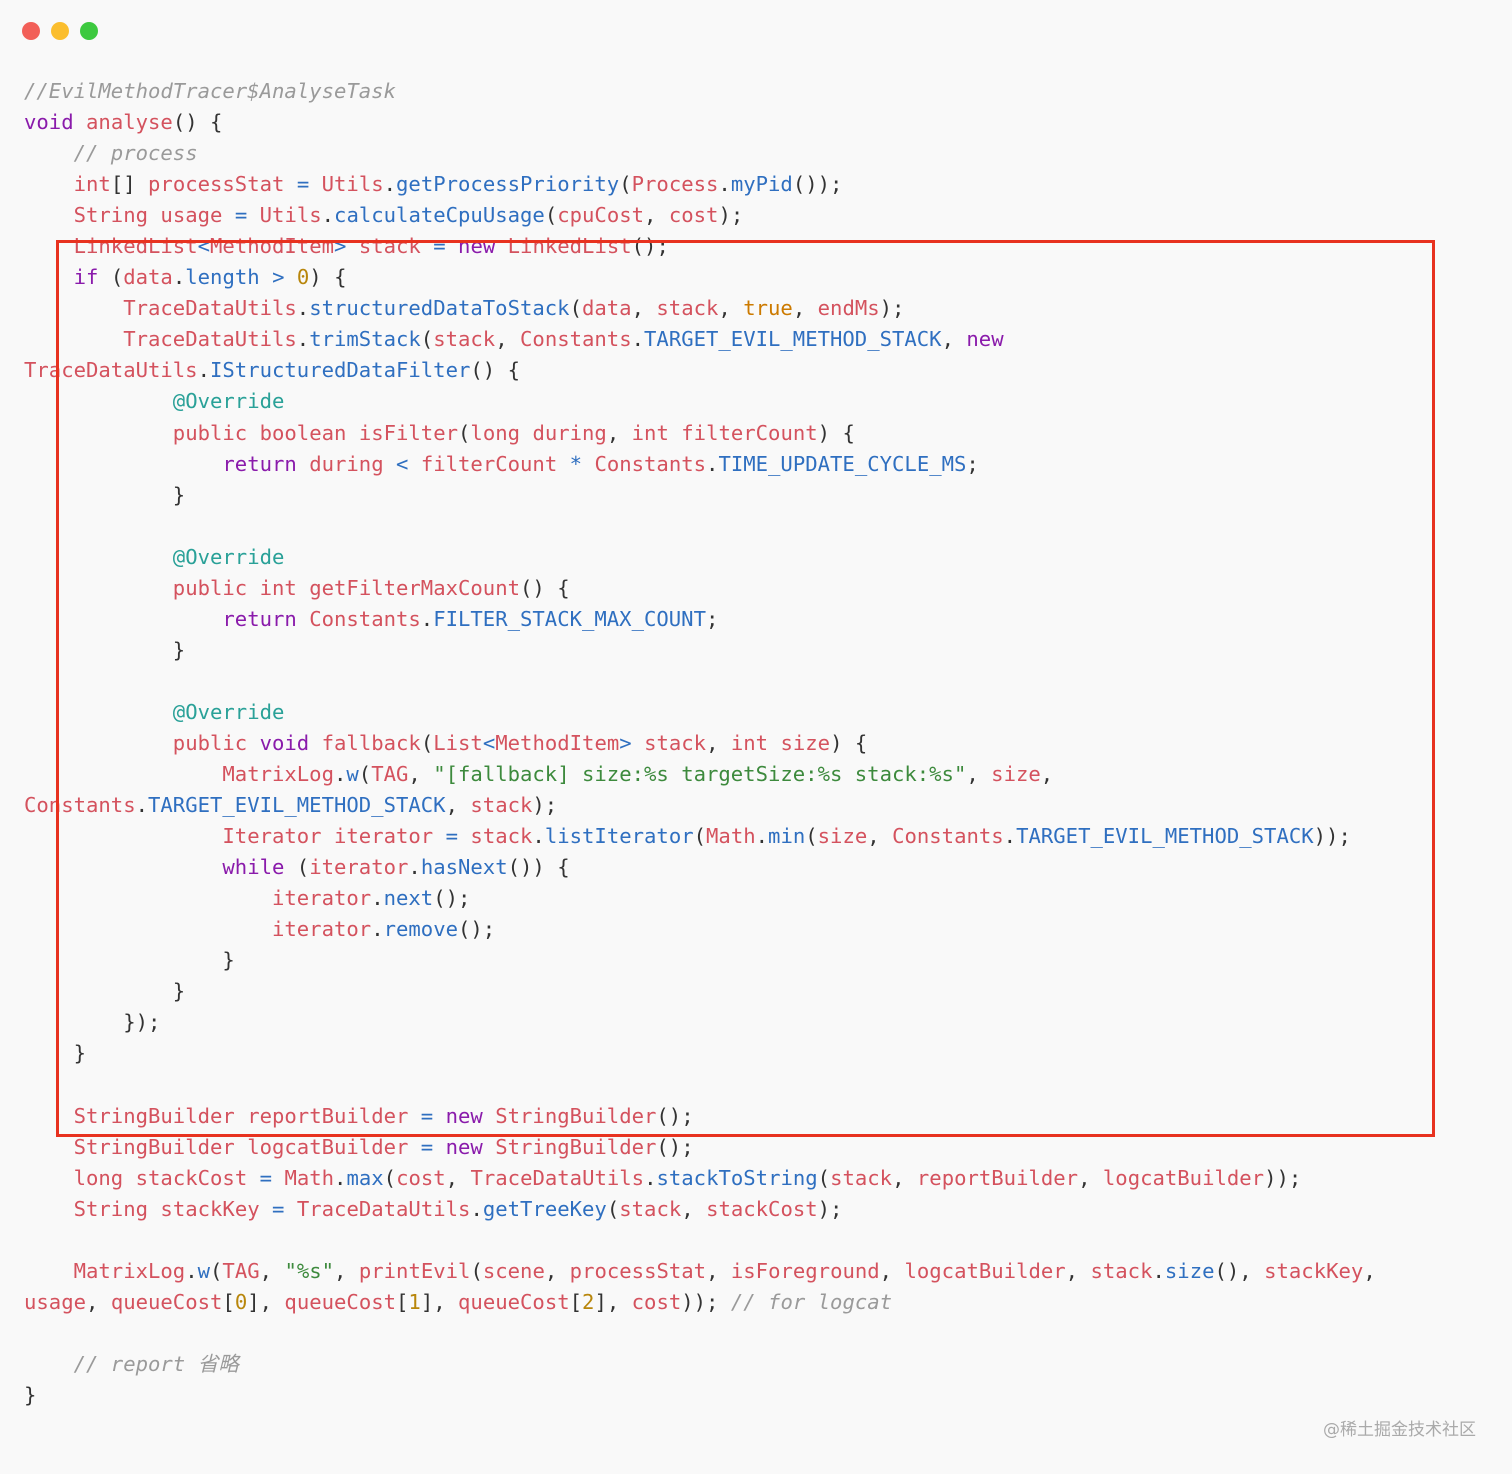 Image resolution: width=1512 pixels, height=1474 pixels. What do you see at coordinates (228, 556) in the screenshot?
I see `code-token: @Override` at bounding box center [228, 556].